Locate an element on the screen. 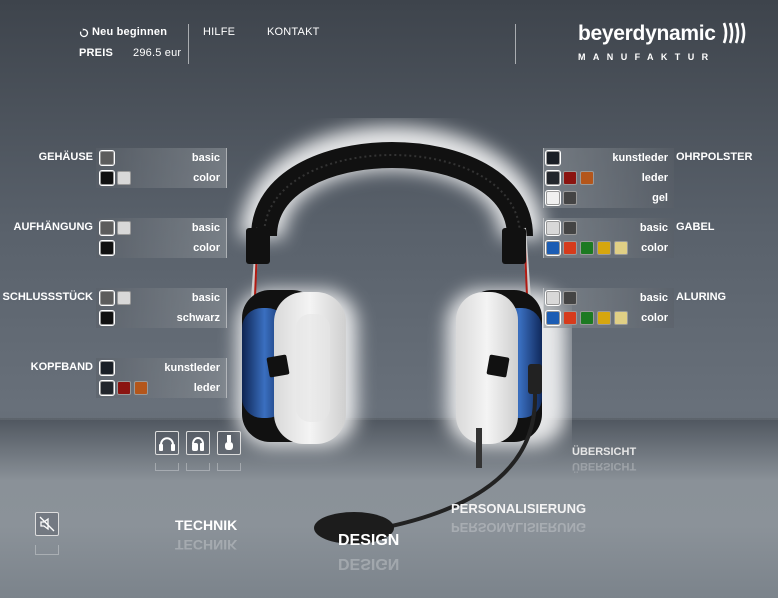  view-side-button is located at coordinates (198, 443).